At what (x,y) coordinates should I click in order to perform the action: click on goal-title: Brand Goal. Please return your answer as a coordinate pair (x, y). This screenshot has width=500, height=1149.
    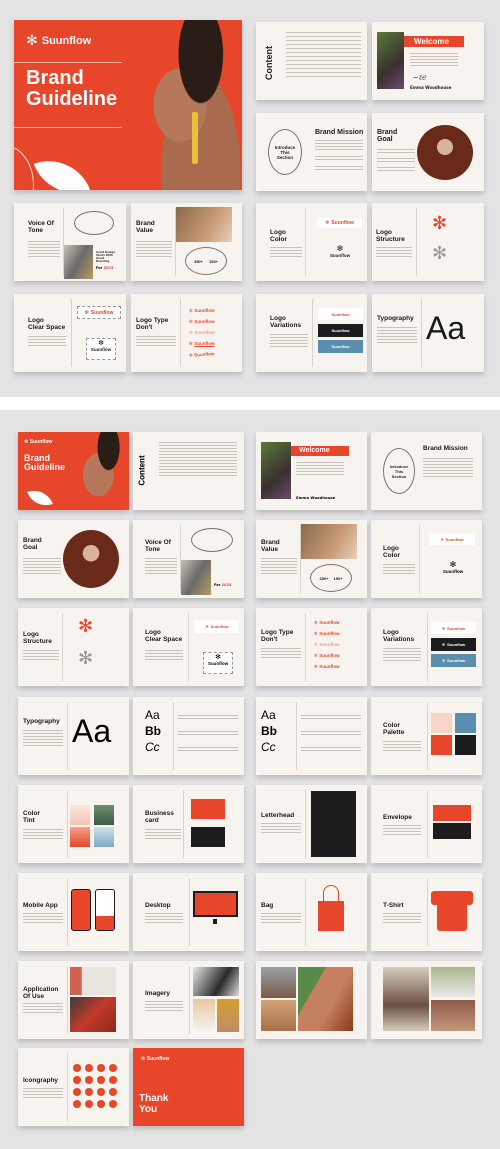
    Looking at the image, I should click on (32, 544).